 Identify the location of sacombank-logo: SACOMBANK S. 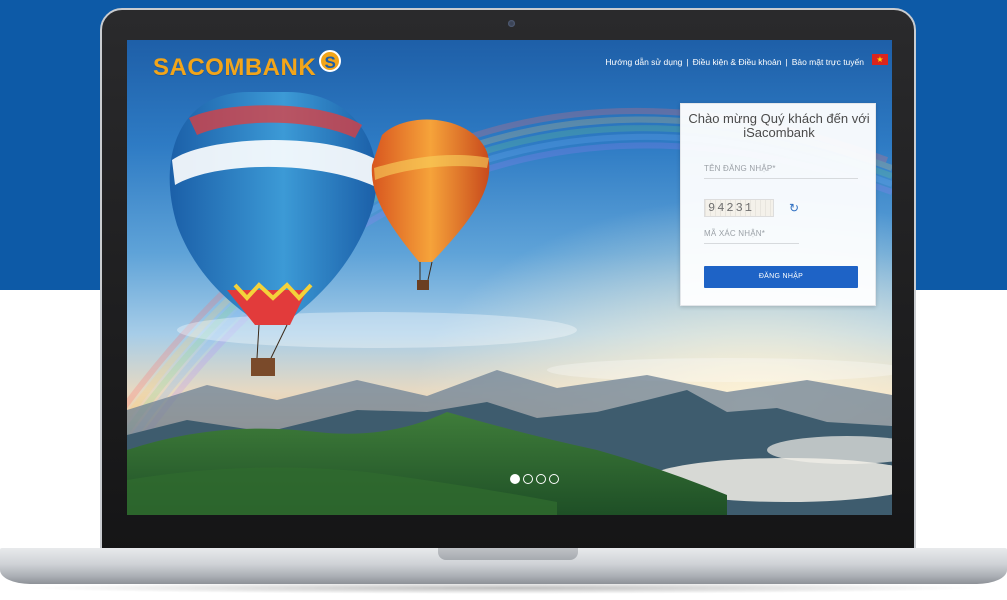
(247, 66).